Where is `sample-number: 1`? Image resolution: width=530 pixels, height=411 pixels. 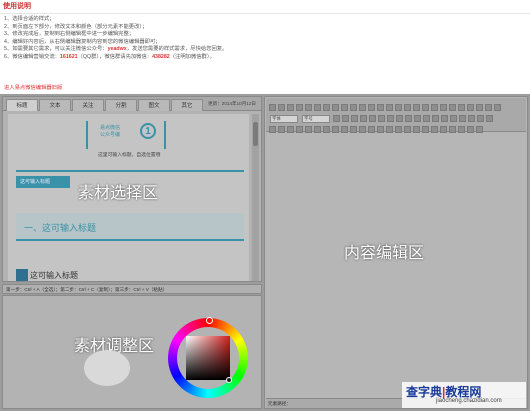
sample-number: 1 is located at coordinates (148, 131).